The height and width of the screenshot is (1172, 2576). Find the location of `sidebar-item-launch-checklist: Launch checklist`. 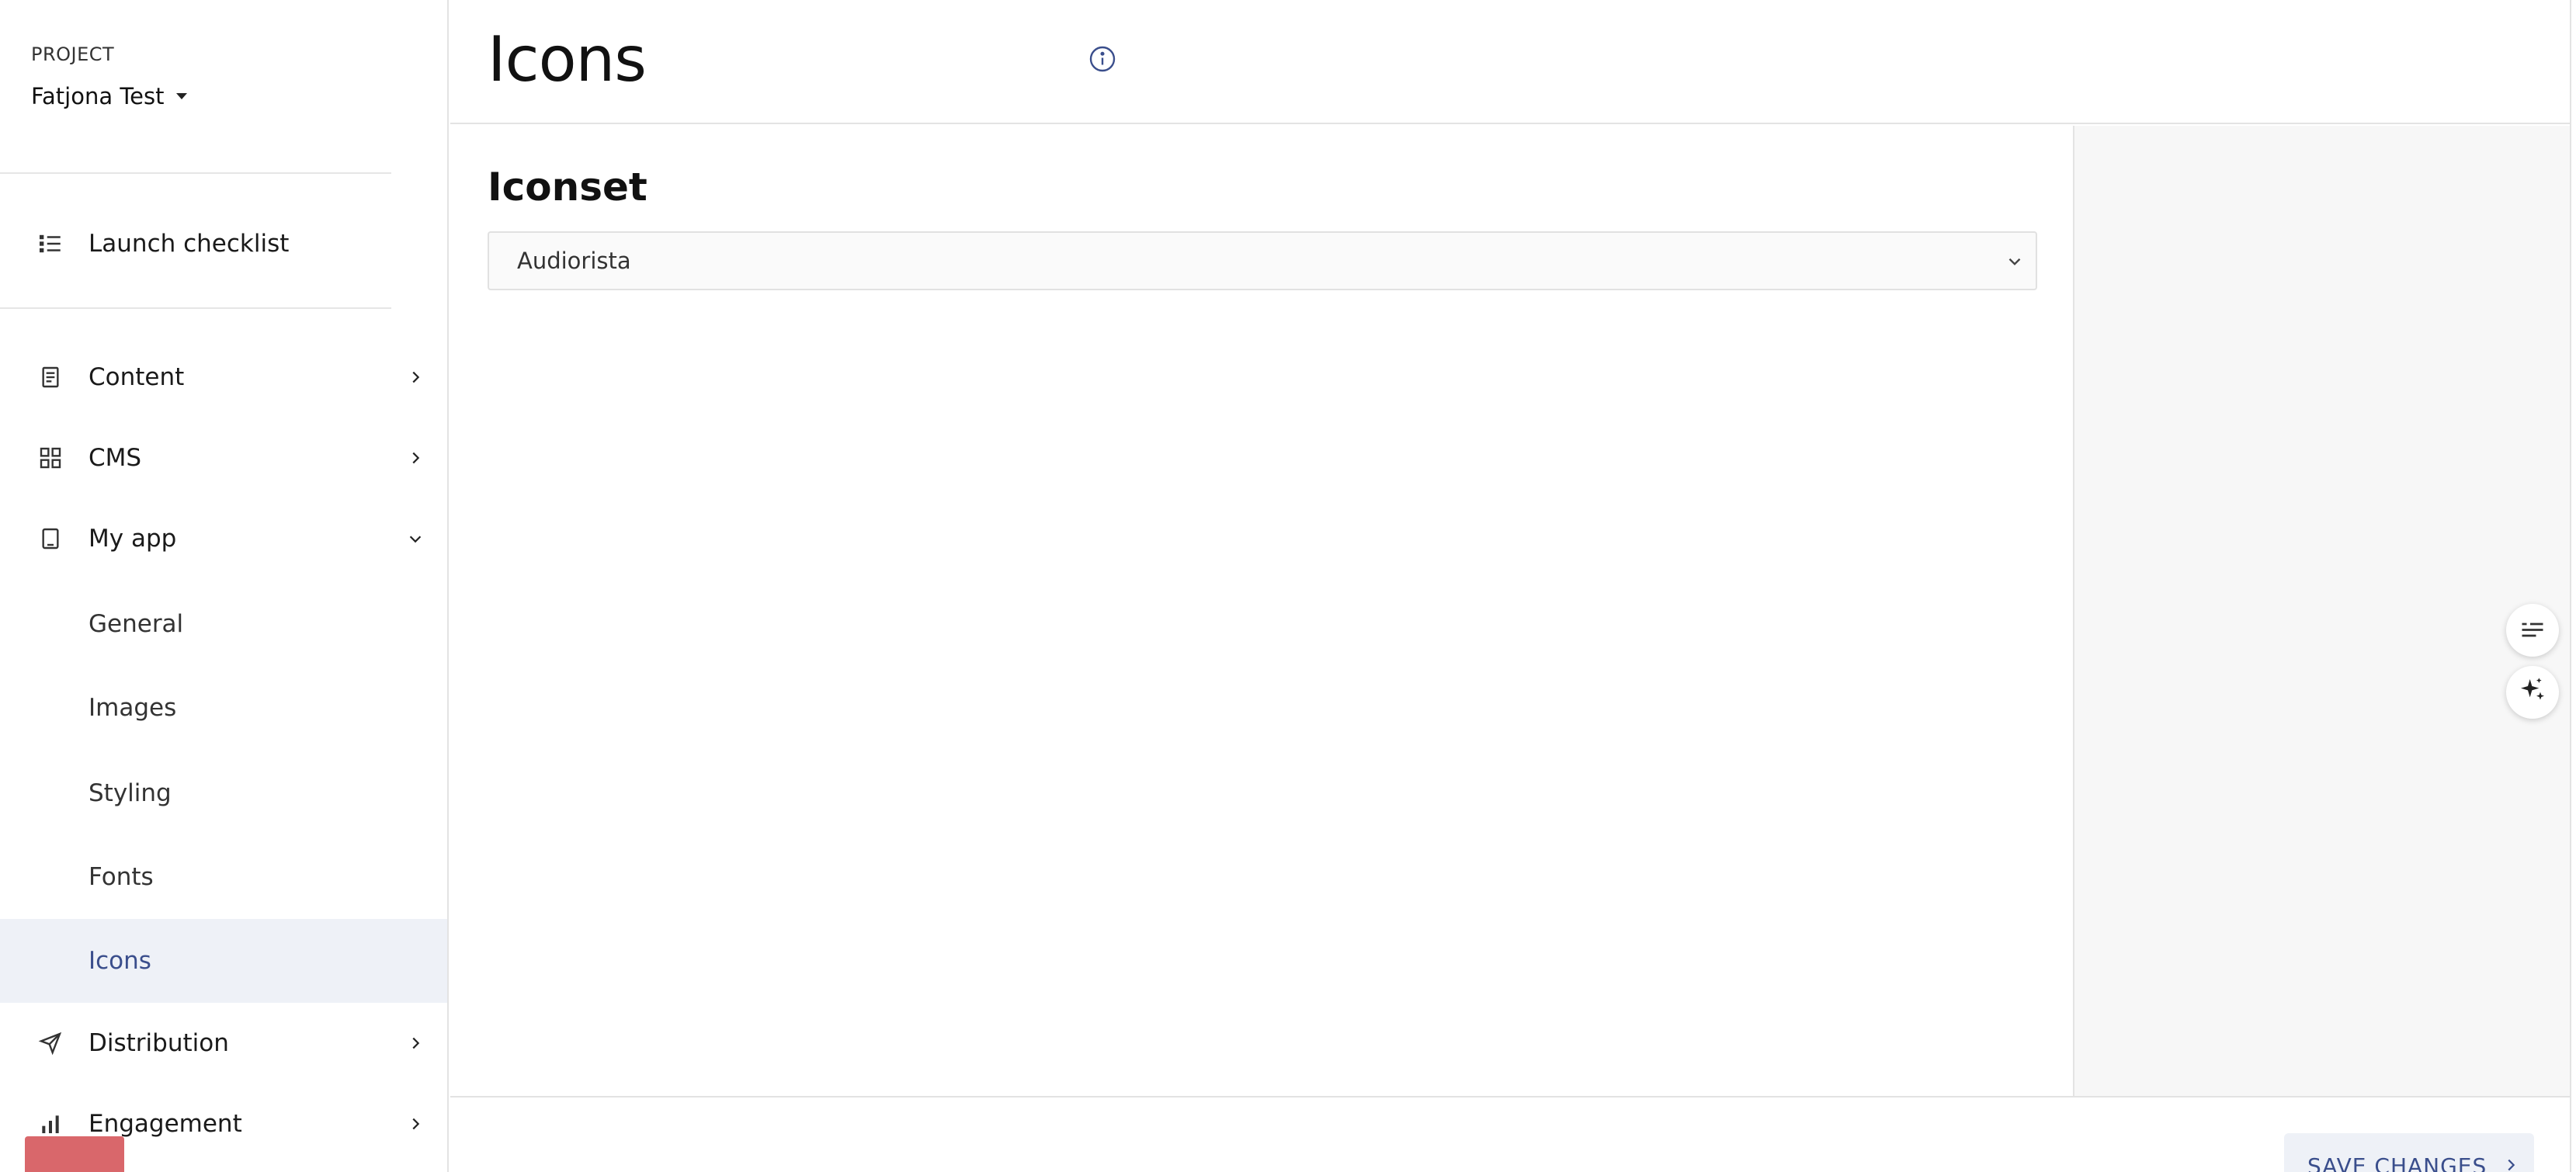

sidebar-item-launch-checklist: Launch checklist is located at coordinates (223, 243).